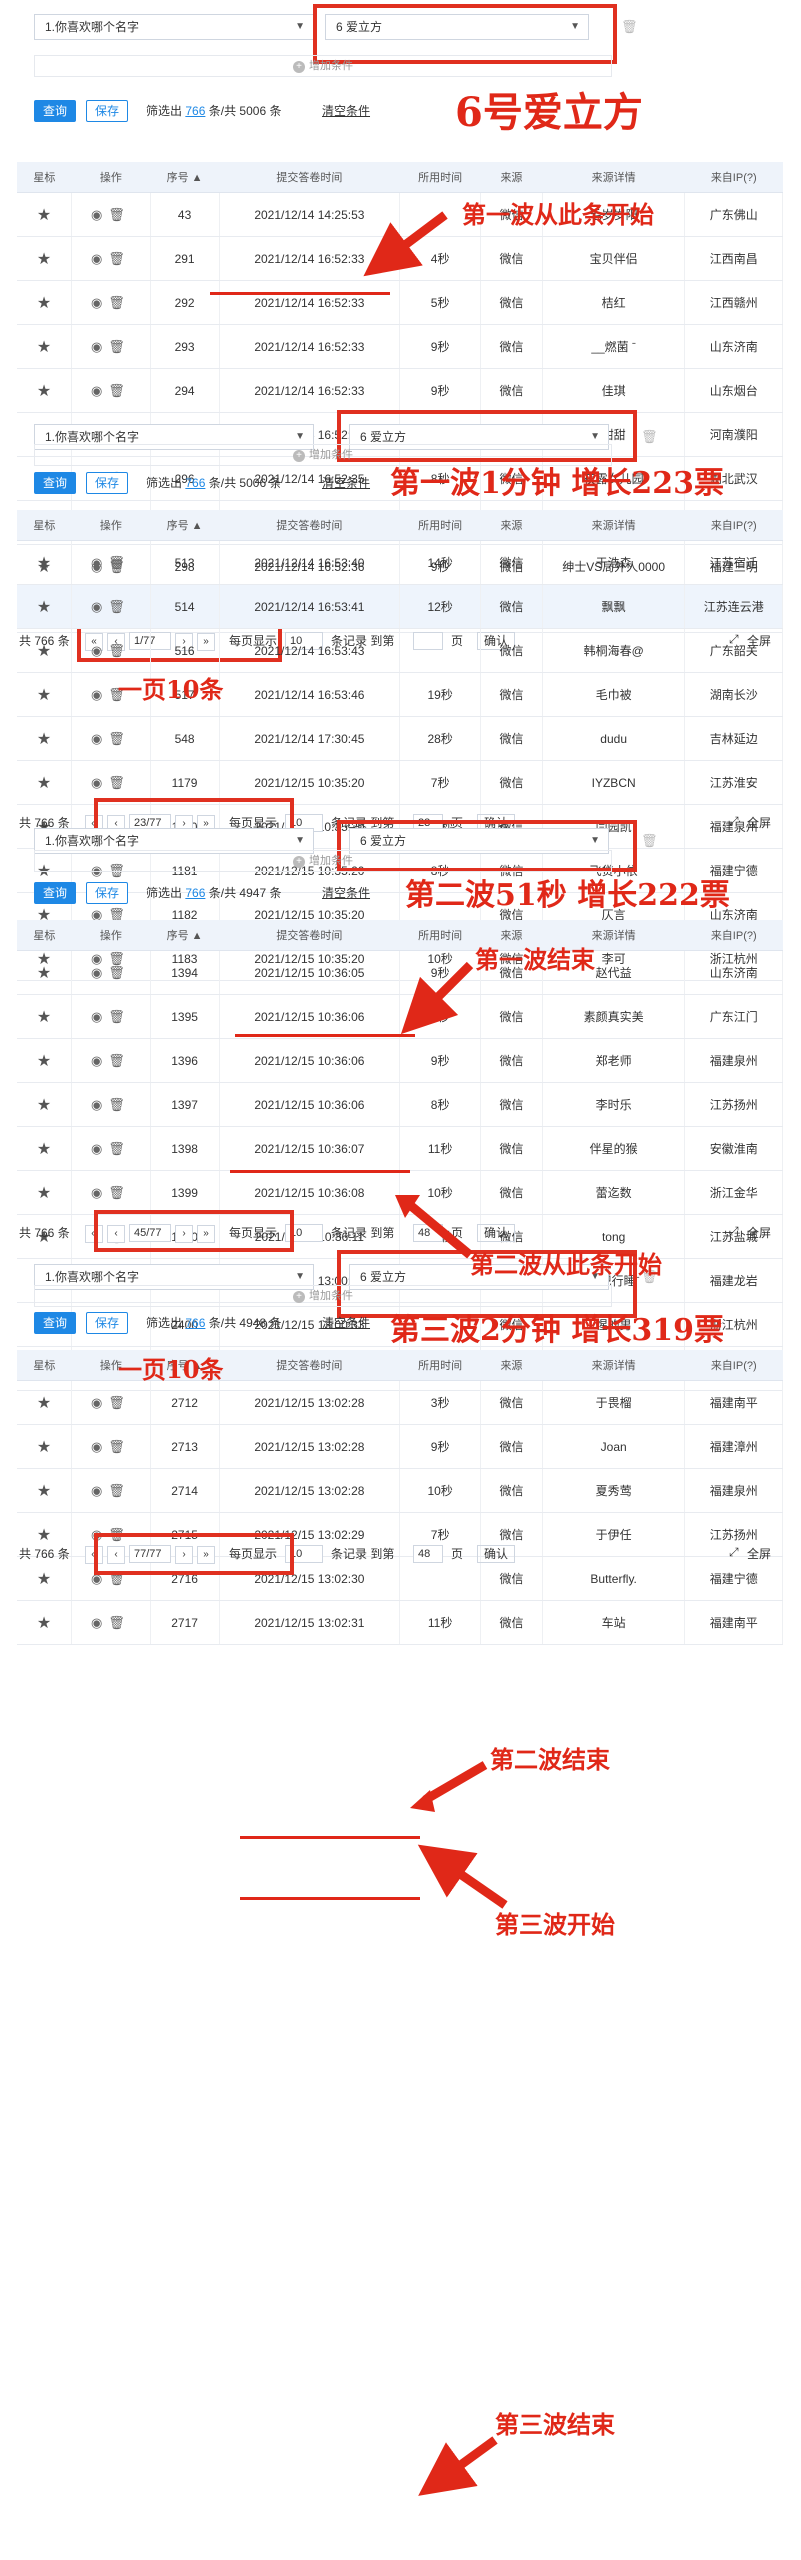  What do you see at coordinates (449, 1786) in the screenshot?
I see `arrow-wave2-end` at bounding box center [449, 1786].